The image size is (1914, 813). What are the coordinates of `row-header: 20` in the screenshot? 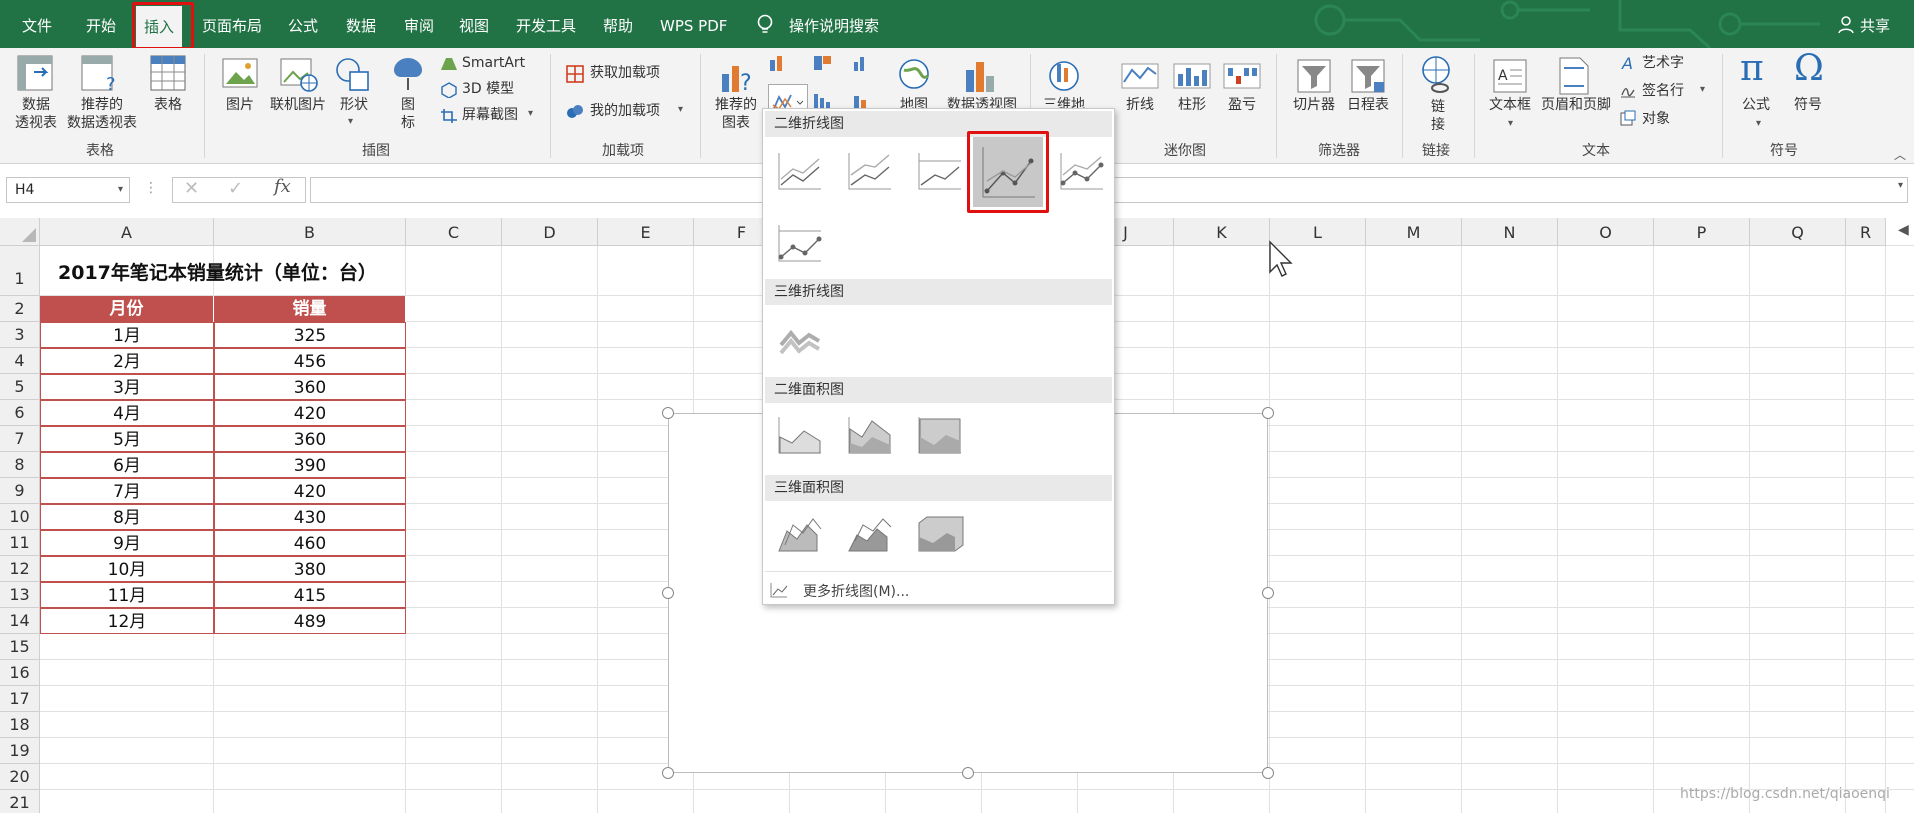 It's located at (20, 777).